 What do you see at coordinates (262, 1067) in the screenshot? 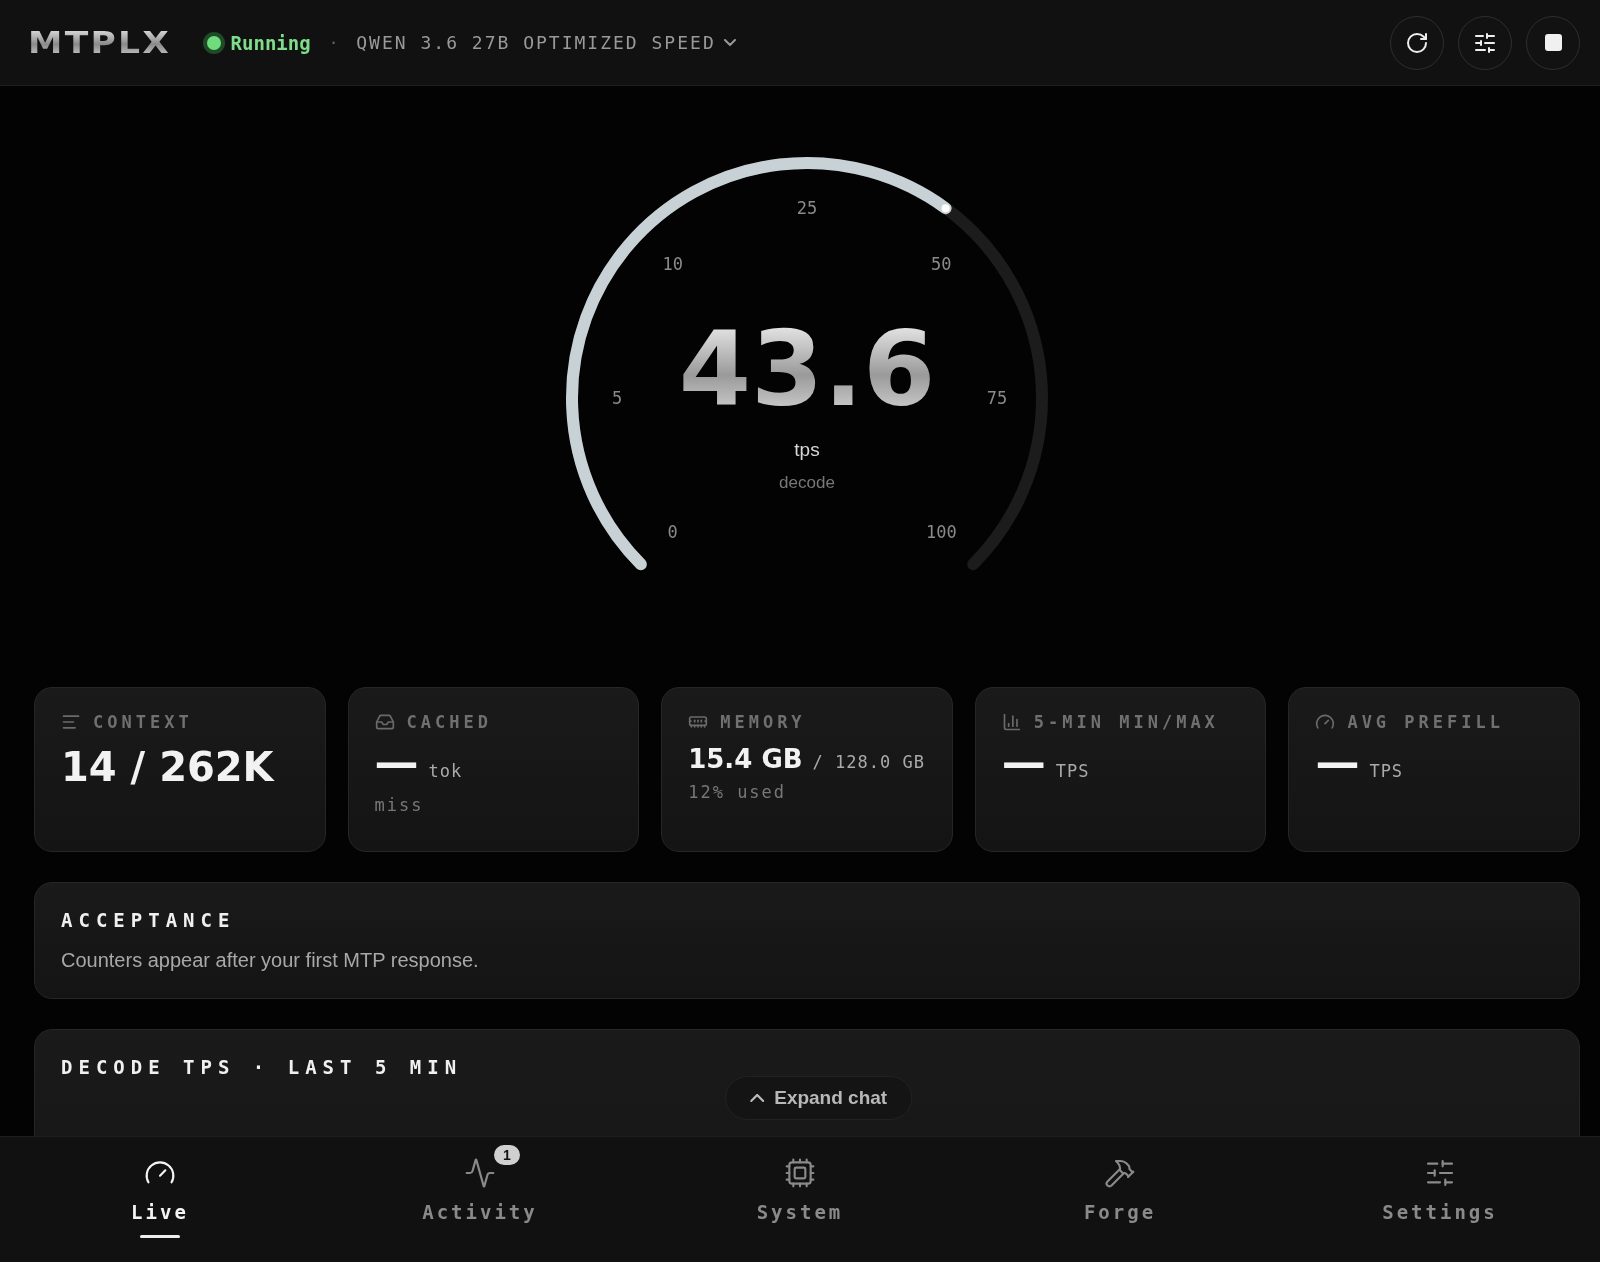
I see `panel-title: DECODE TPS · LAST 5 MIN` at bounding box center [262, 1067].